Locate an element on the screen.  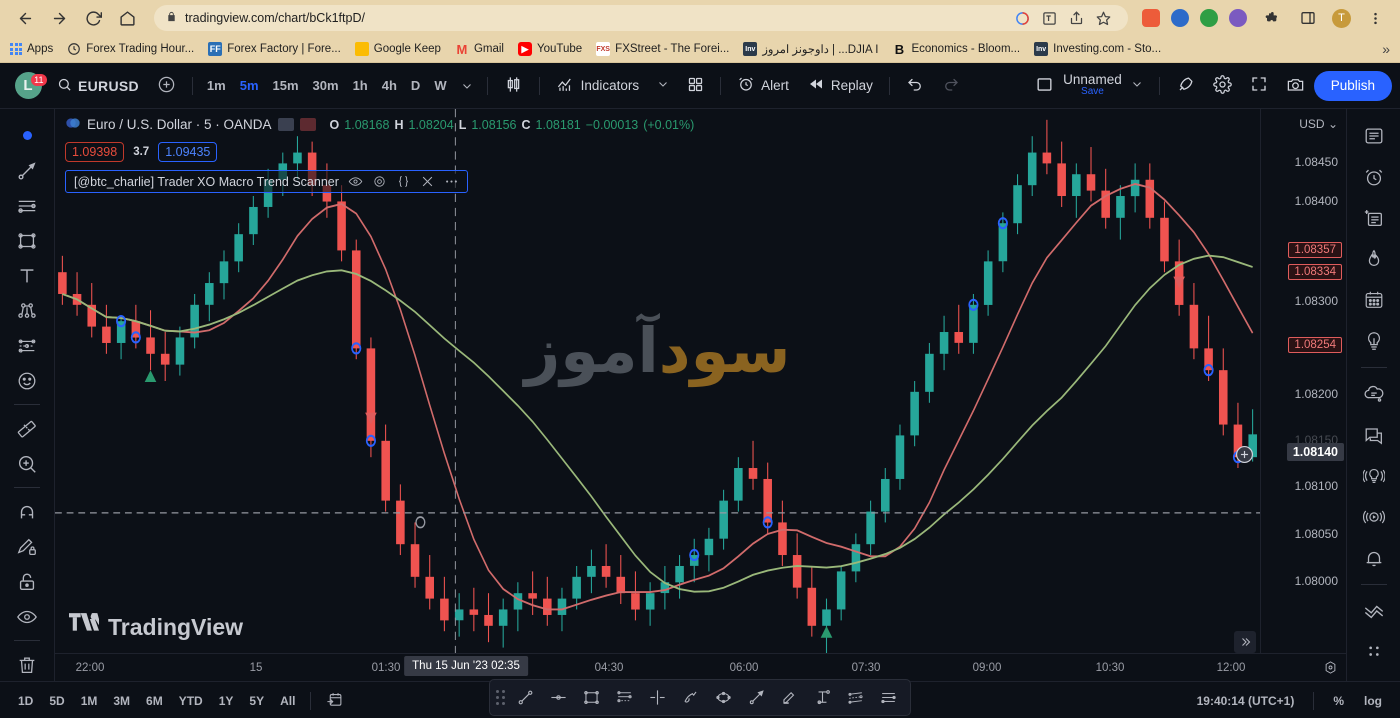
streams-panel-button is located at coordinates (1374, 517).